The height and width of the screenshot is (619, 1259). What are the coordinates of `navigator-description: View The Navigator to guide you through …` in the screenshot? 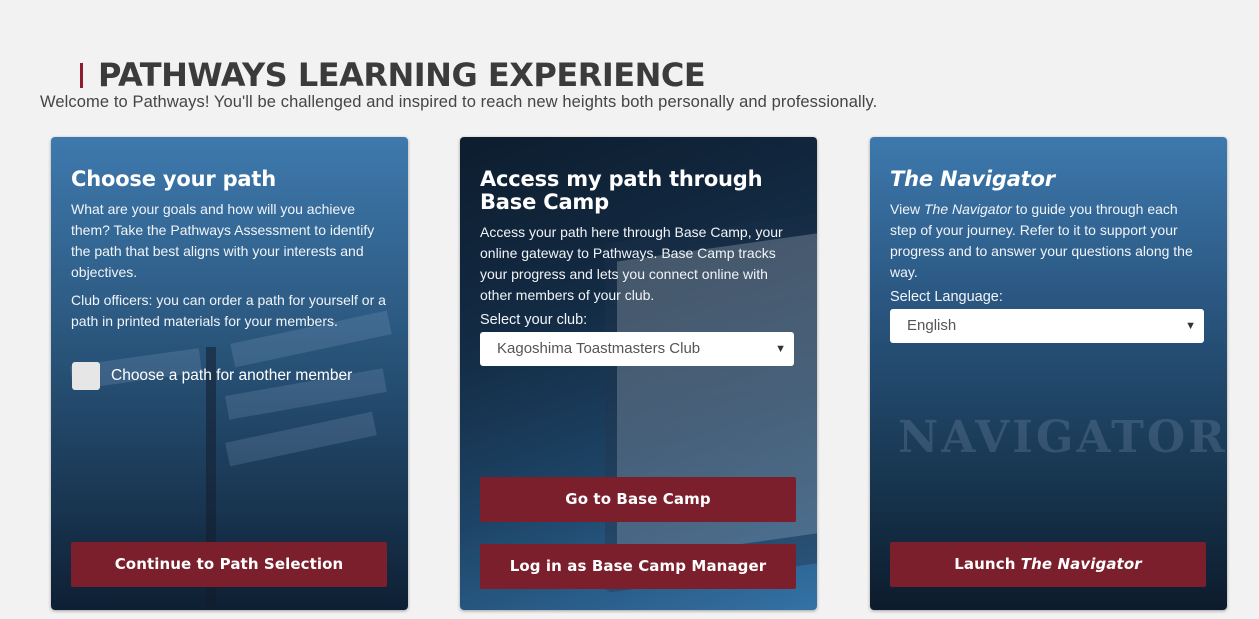 It's located at (1049, 241).